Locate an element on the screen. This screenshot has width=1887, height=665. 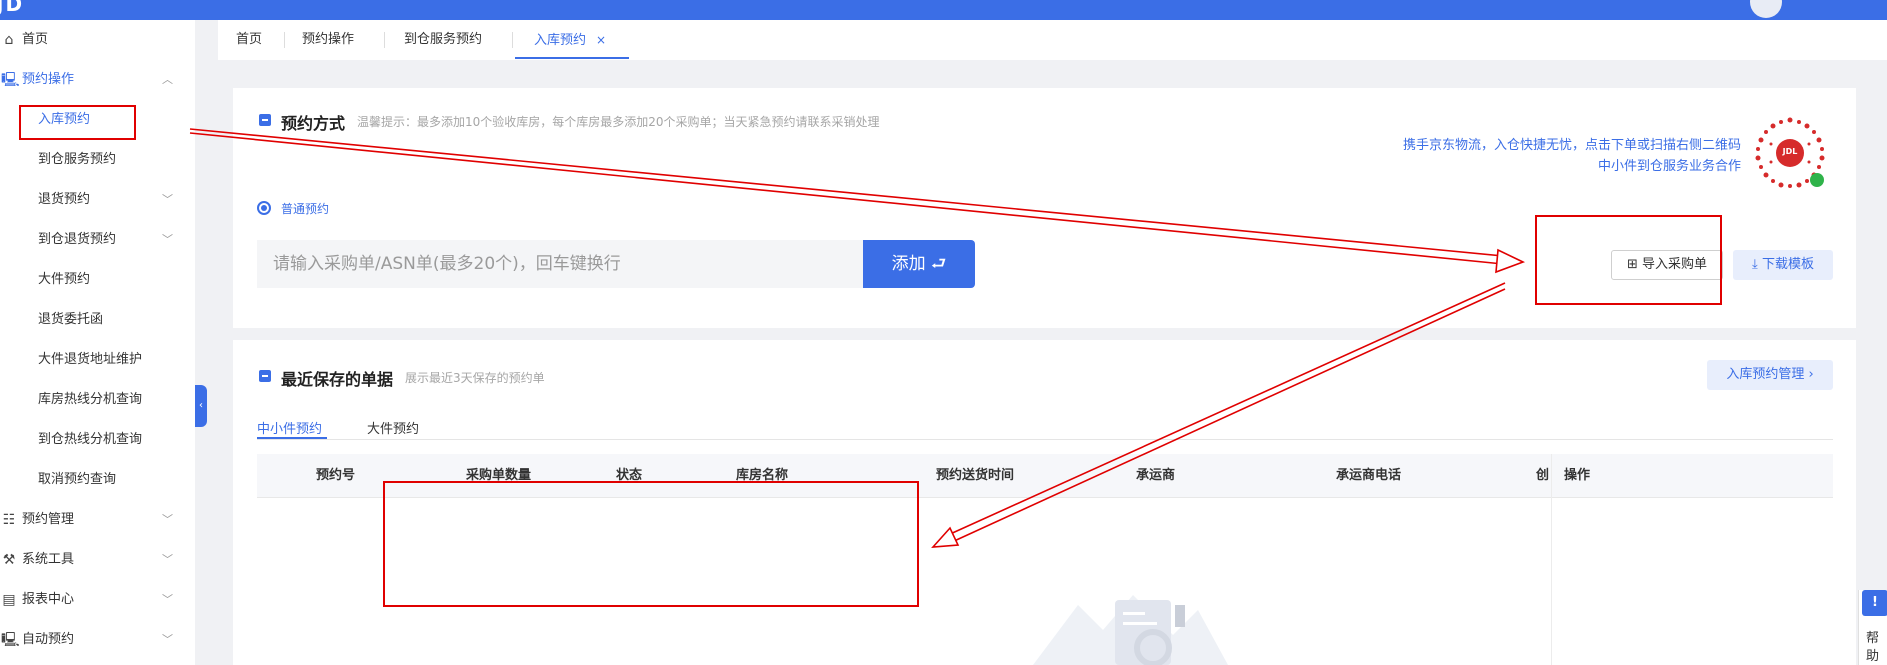
download-icon: ⤓ is located at coordinates (1757, 264).